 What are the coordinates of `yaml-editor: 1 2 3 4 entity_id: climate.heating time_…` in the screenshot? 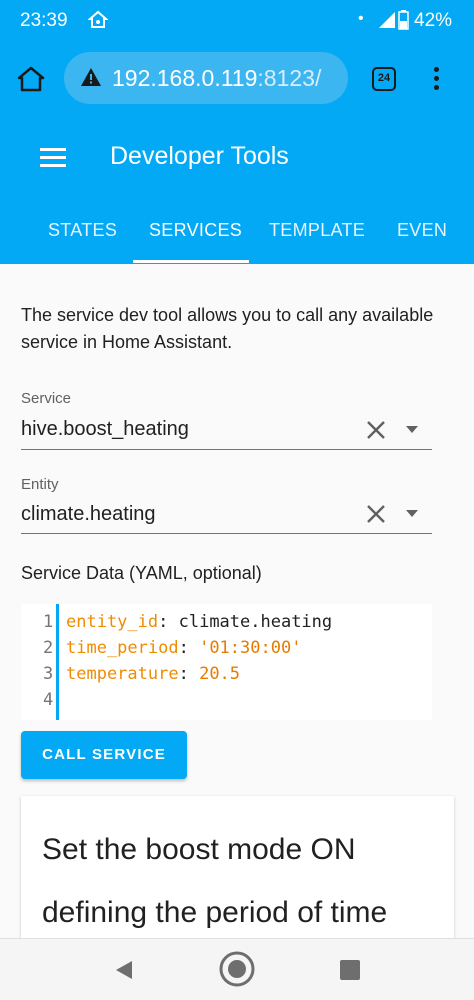 It's located at (226, 662).